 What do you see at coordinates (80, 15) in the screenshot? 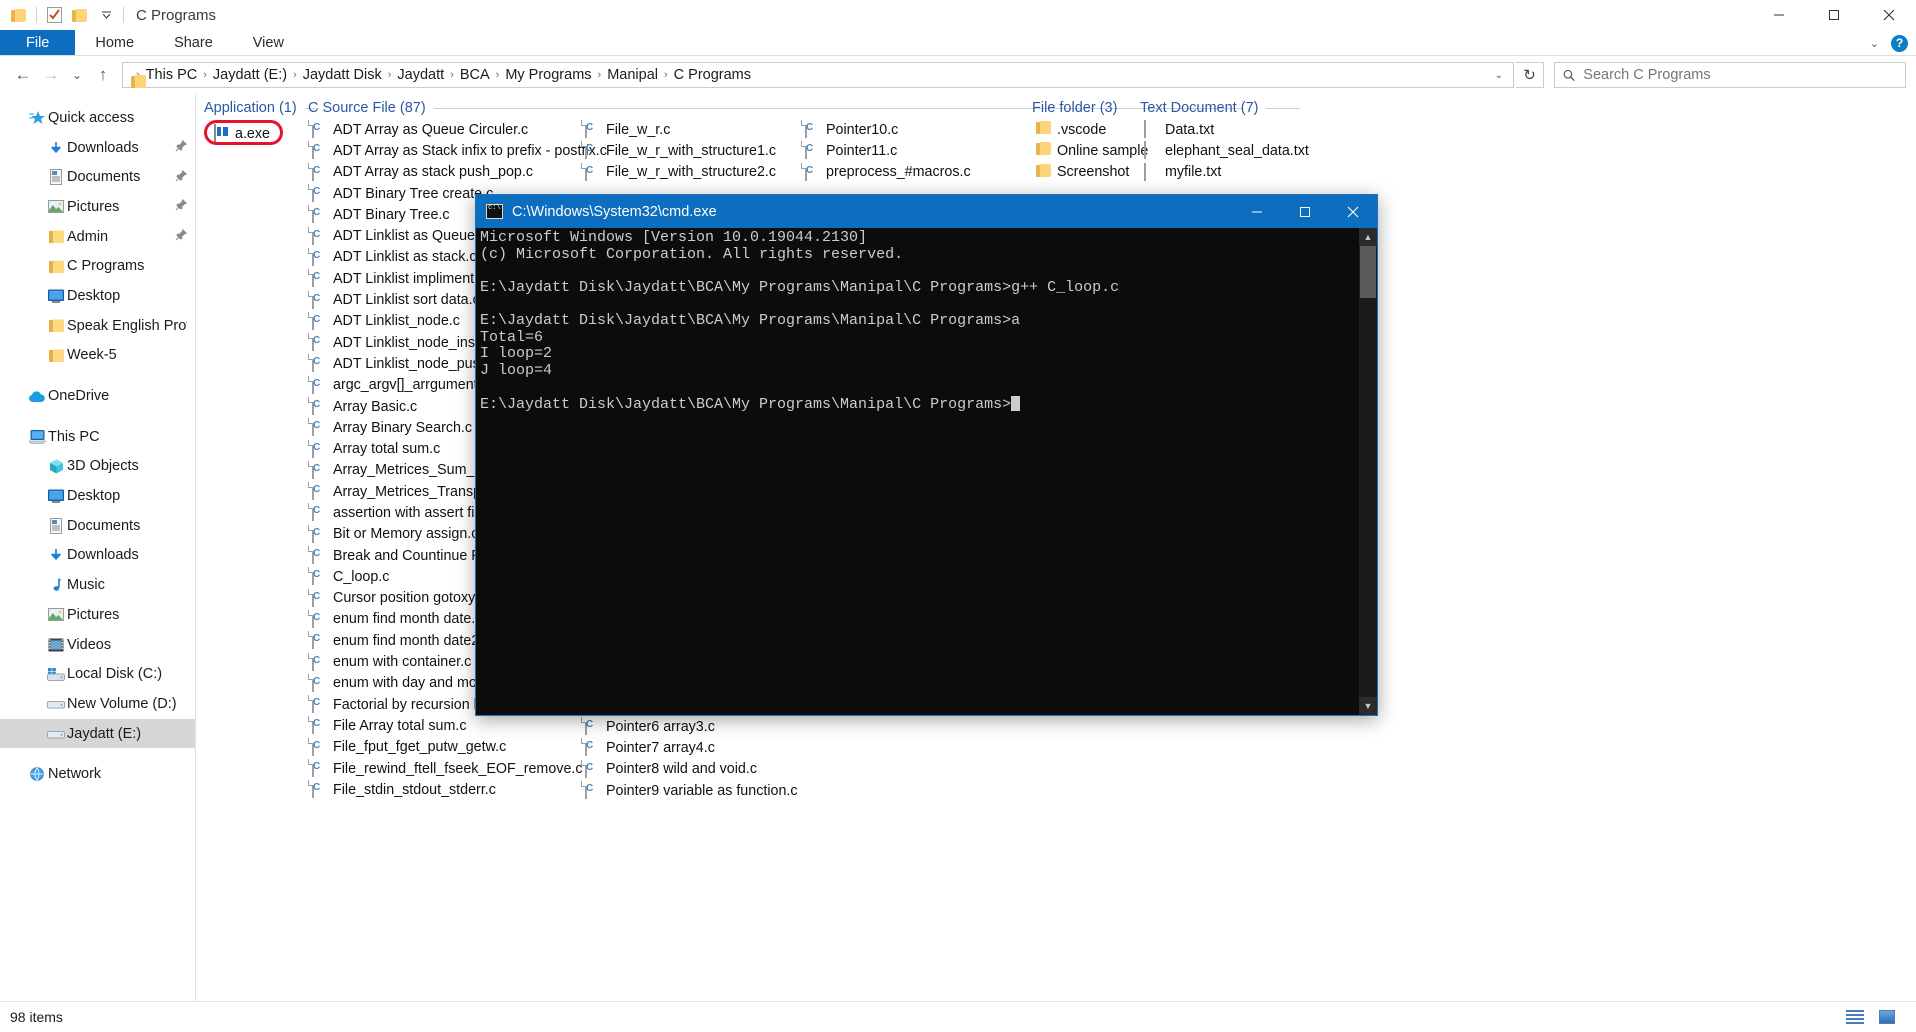
I see `new-folder-icon` at bounding box center [80, 15].